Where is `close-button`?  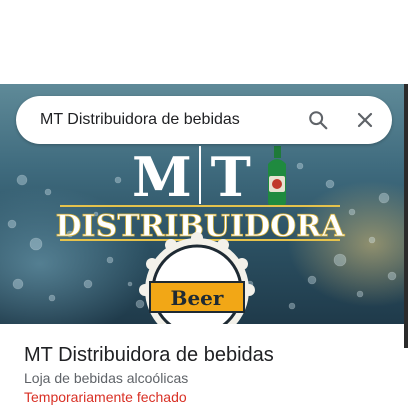 close-button is located at coordinates (365, 120).